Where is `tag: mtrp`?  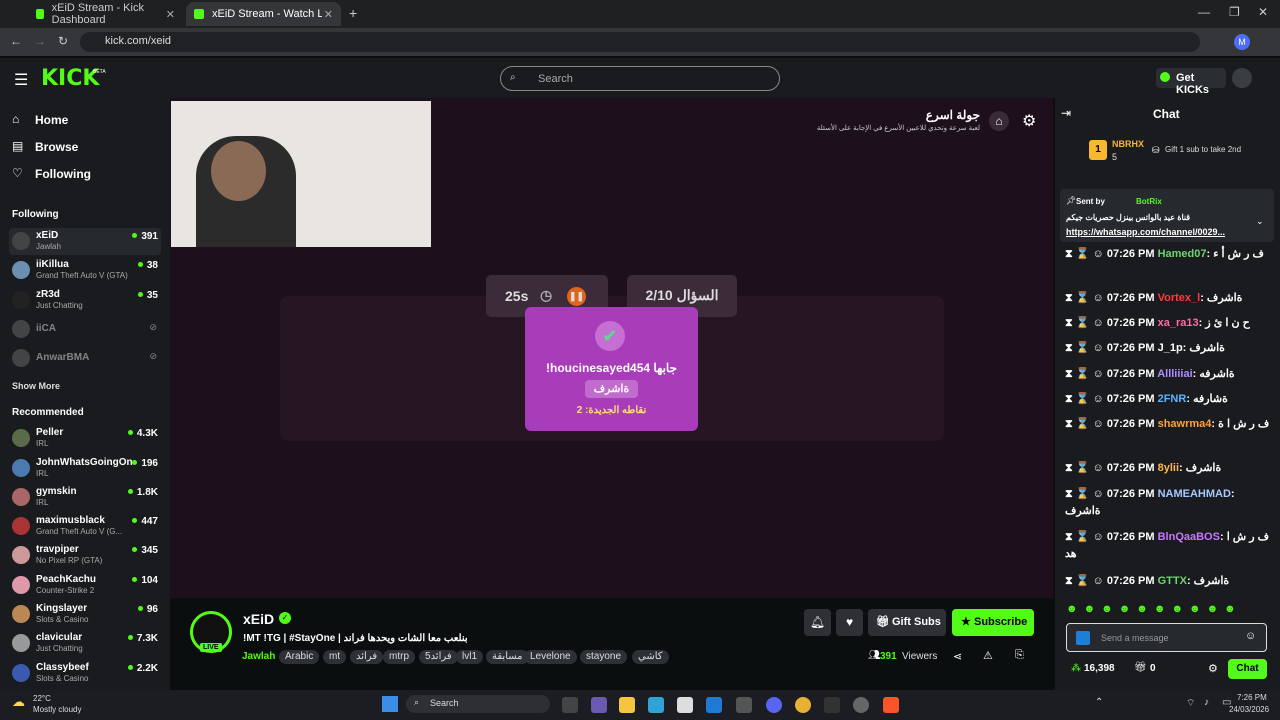 tag: mtrp is located at coordinates (399, 657).